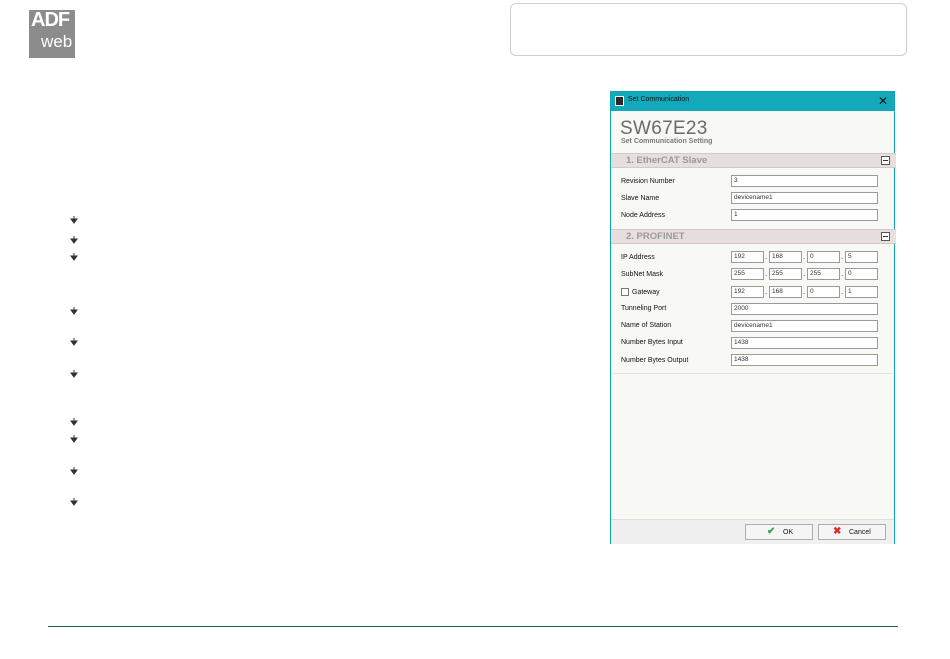  I want to click on subnet-octet-1-input: 255, so click(747, 274).